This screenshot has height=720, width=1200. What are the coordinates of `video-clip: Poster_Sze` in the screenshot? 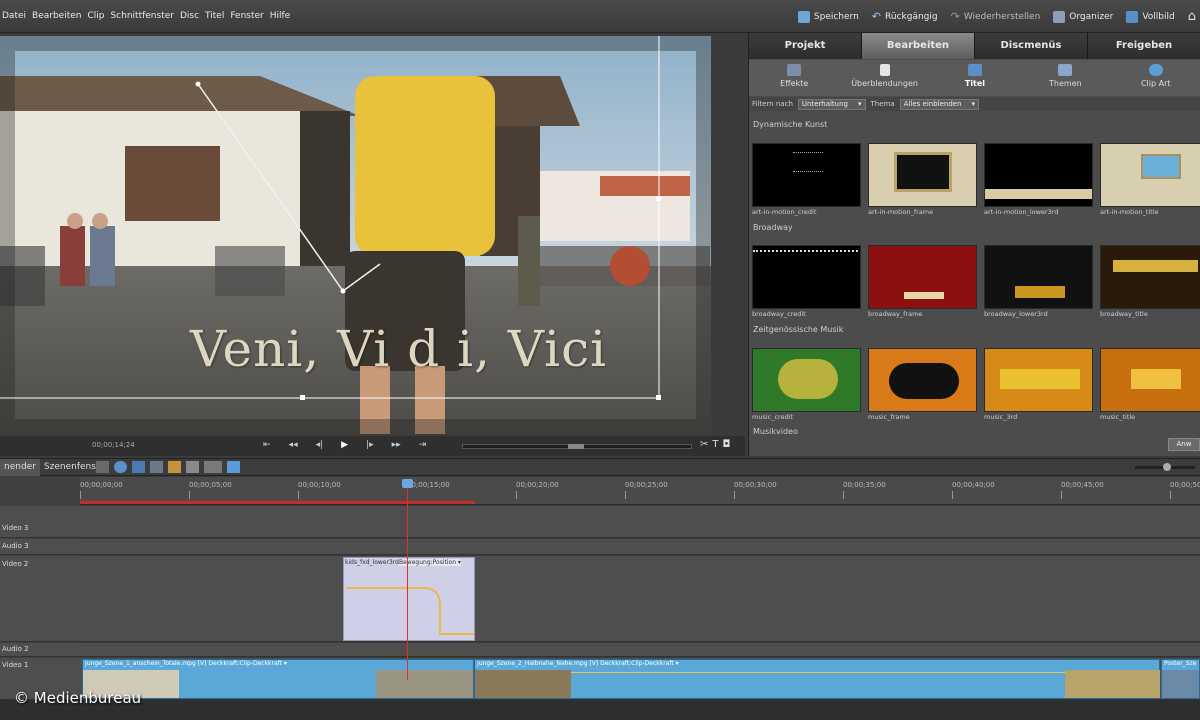 It's located at (1180, 679).